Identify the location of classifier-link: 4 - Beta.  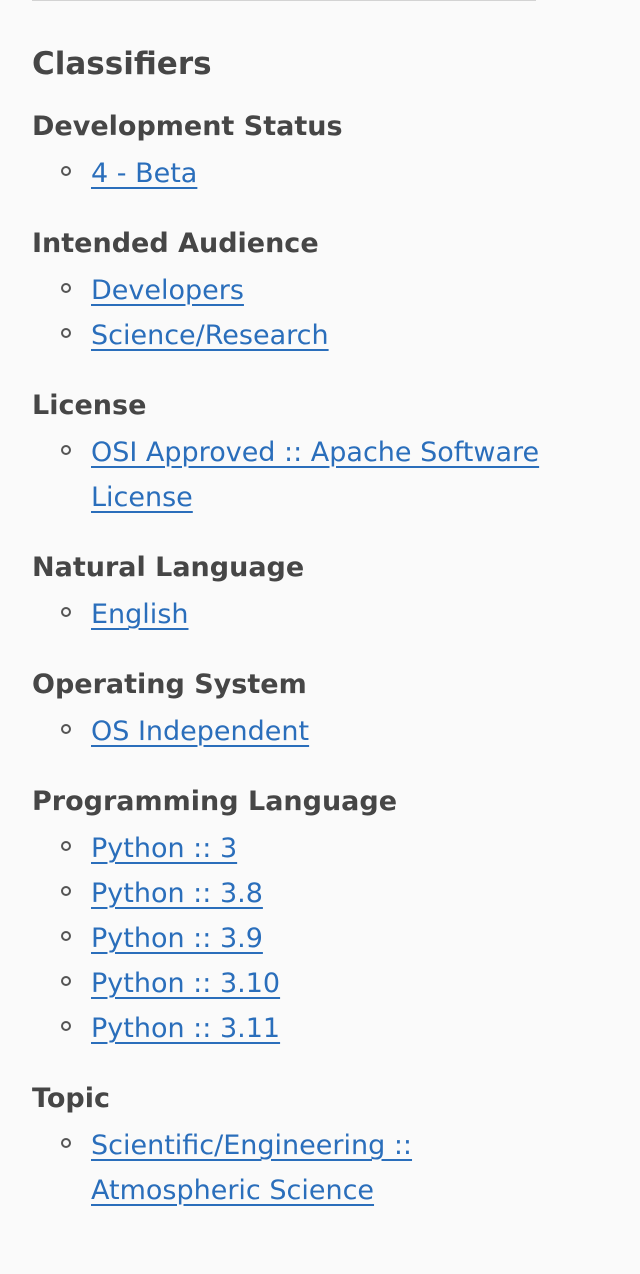
(144, 173).